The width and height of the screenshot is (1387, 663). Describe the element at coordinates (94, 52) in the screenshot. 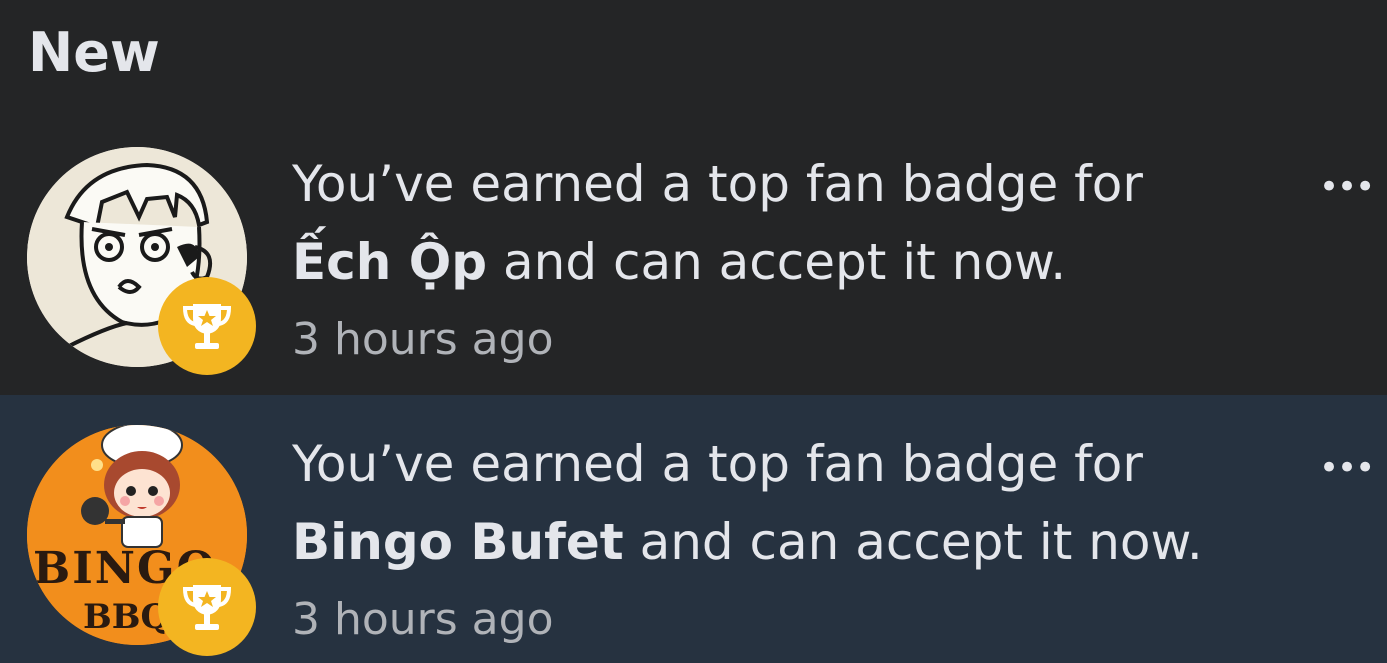

I see `section-title: New` at that location.